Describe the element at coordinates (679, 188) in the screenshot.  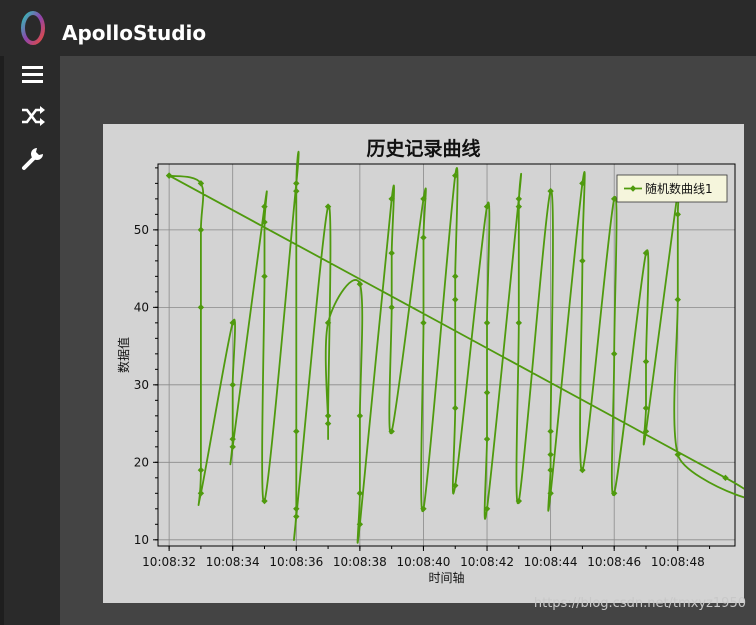
I see `legend-label: 随机数曲线1` at that location.